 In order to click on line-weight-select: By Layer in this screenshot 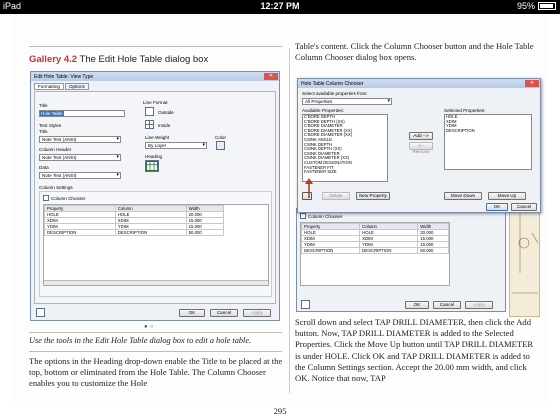, I will do `click(176, 145)`.